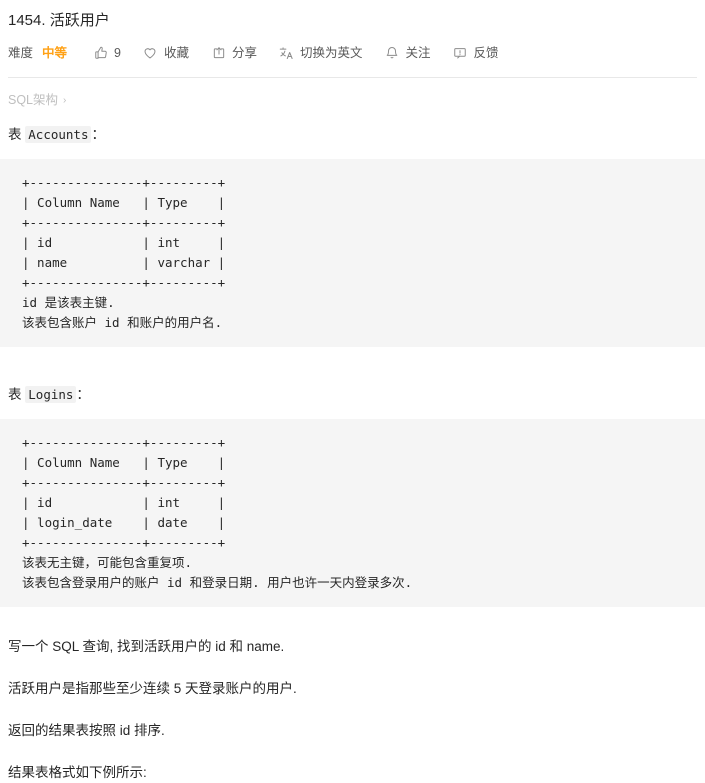 The height and width of the screenshot is (783, 705). What do you see at coordinates (146, 646) in the screenshot?
I see `description-paragraph: 写一个 SQL 查询, 找到活跃用户的 id 和 name.` at bounding box center [146, 646].